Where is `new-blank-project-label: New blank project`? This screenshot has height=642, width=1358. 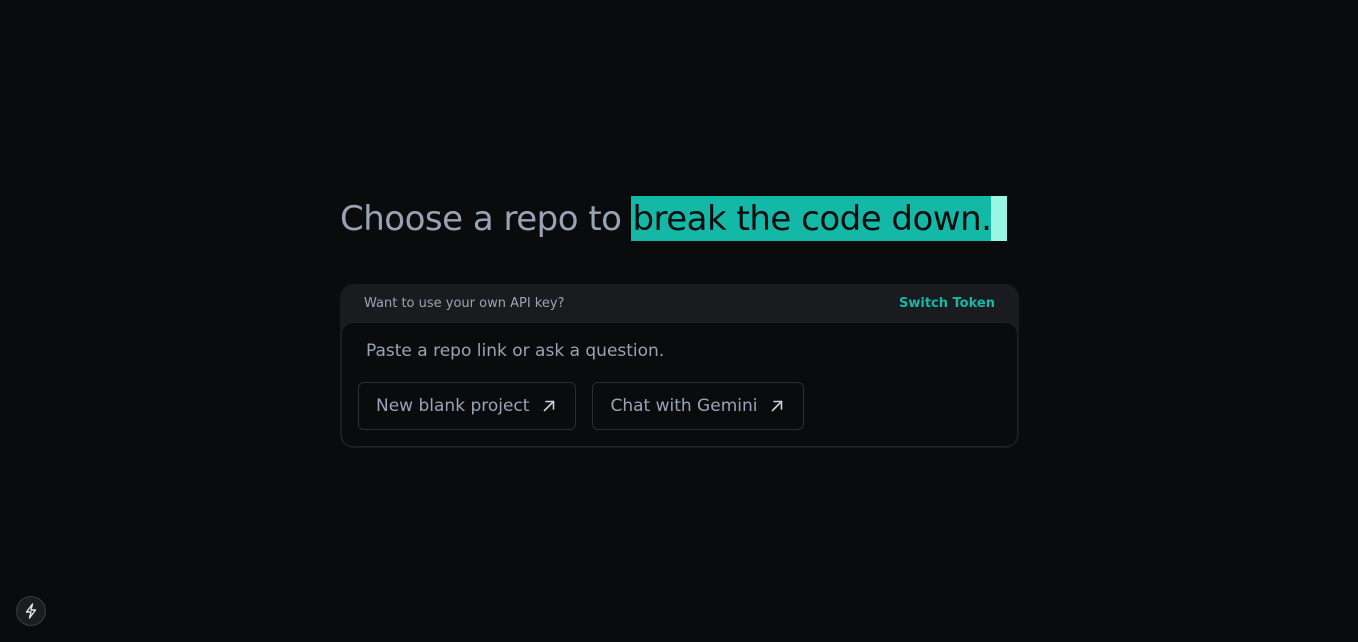
new-blank-project-label: New blank project is located at coordinates (453, 406).